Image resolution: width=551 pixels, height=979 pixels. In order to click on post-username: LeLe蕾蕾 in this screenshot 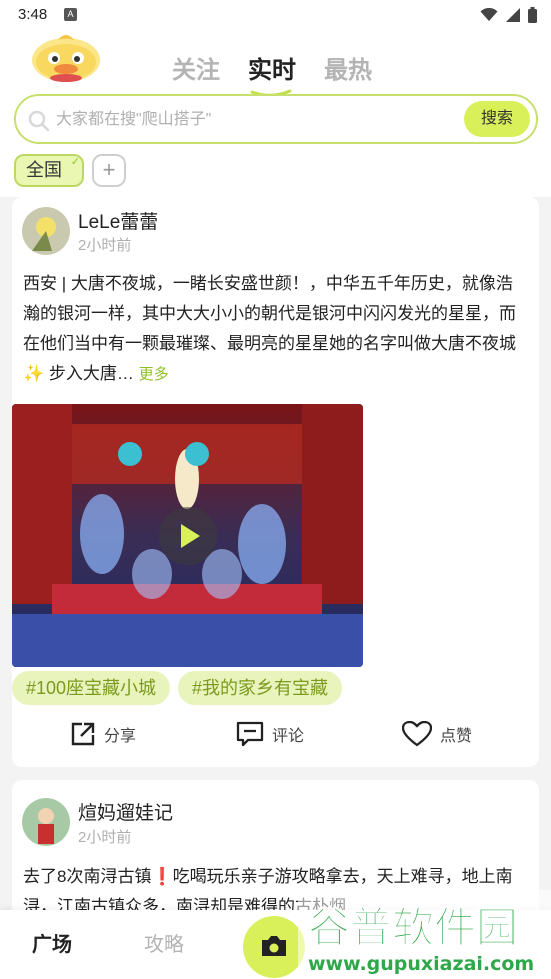, I will do `click(118, 220)`.